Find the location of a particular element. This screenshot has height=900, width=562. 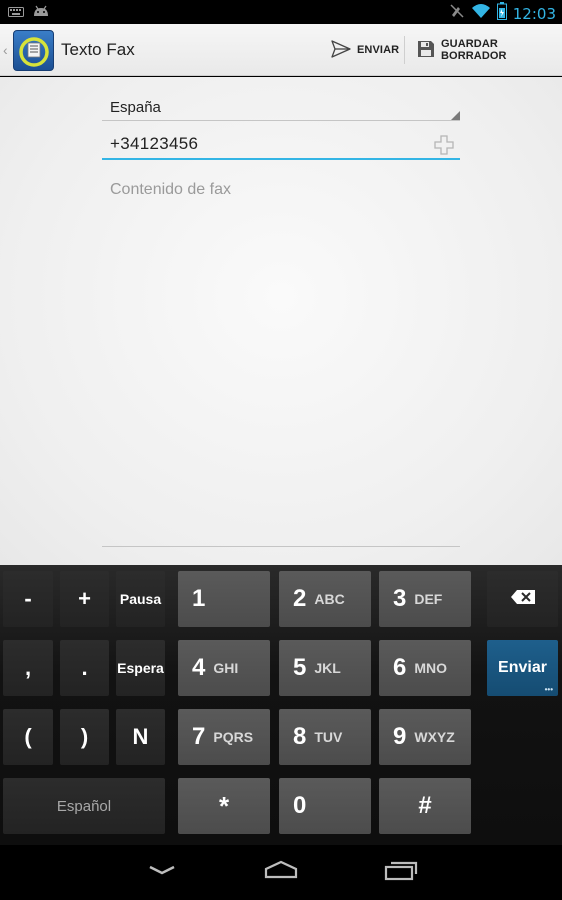

save-draft-button: GUARDAR BORRADOR is located at coordinates (489, 50).